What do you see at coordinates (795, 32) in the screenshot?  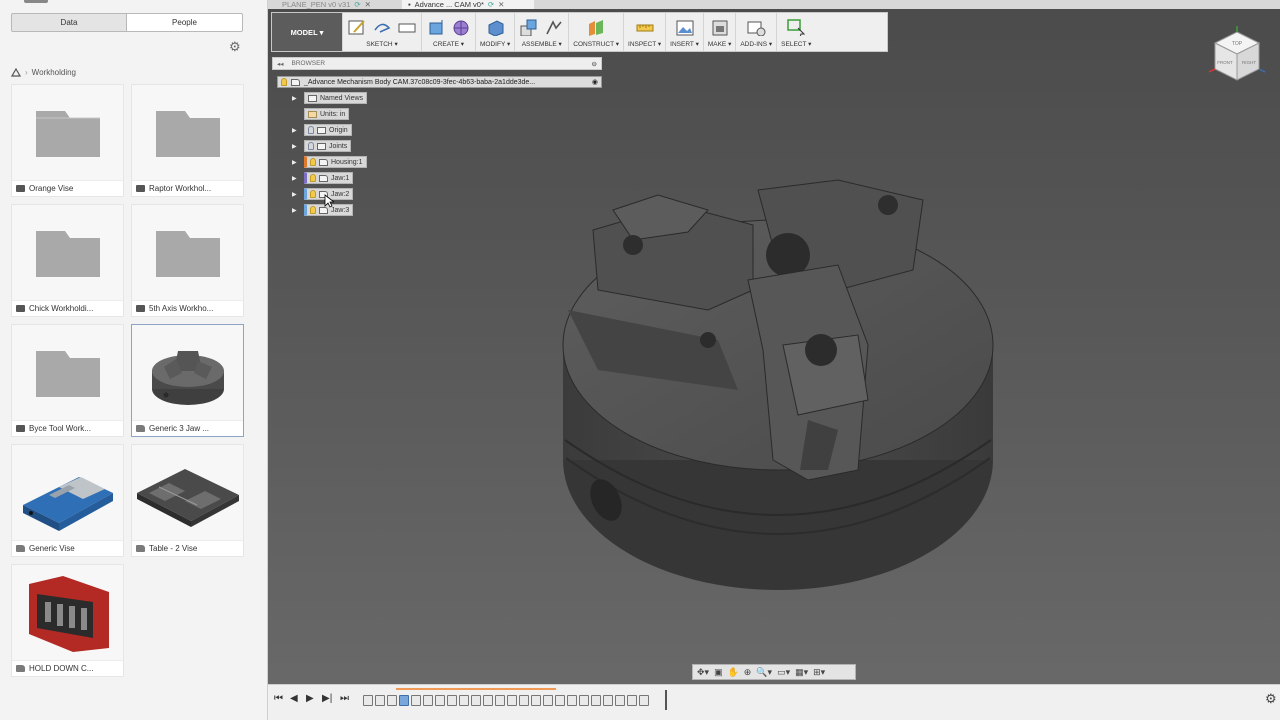 I see `toolbar-group-select: SELECT ▾` at bounding box center [795, 32].